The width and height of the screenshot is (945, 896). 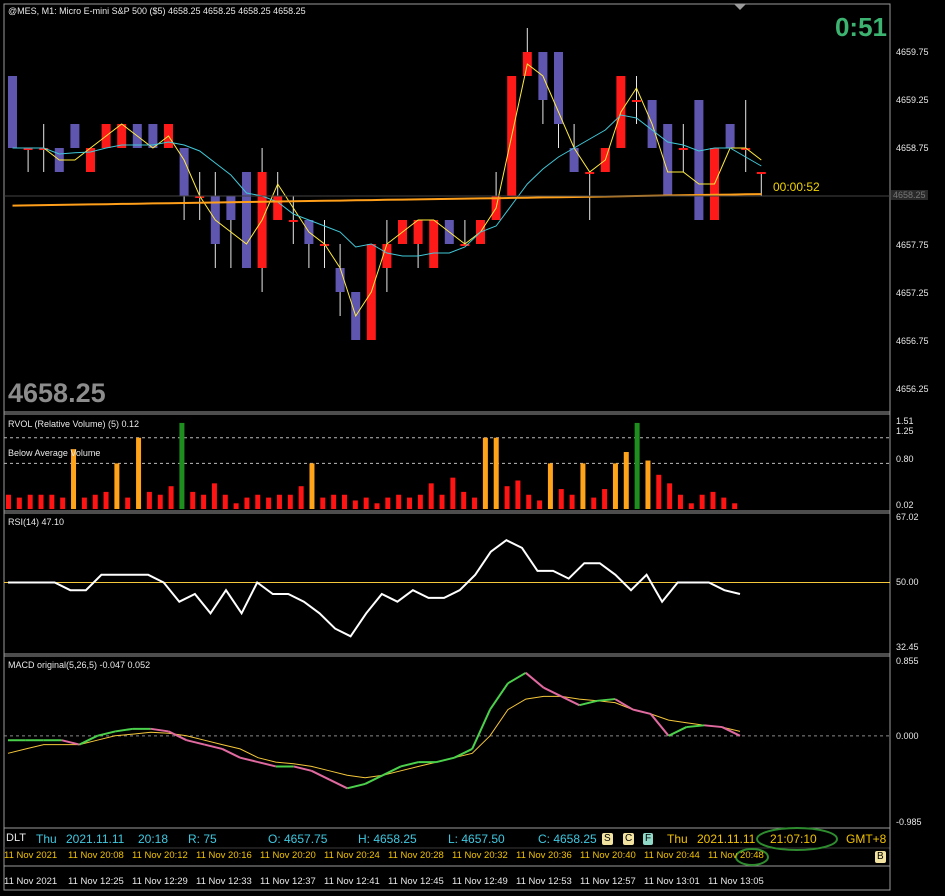 I want to click on time-axis-label: 11 Nov 12:53, so click(x=544, y=881).